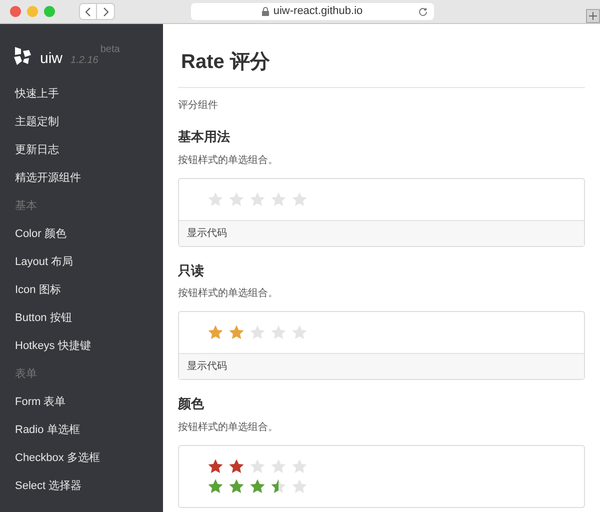 This screenshot has width=600, height=512. Describe the element at coordinates (81, 178) in the screenshot. I see `sidebar-item: 精选开源组件` at that location.